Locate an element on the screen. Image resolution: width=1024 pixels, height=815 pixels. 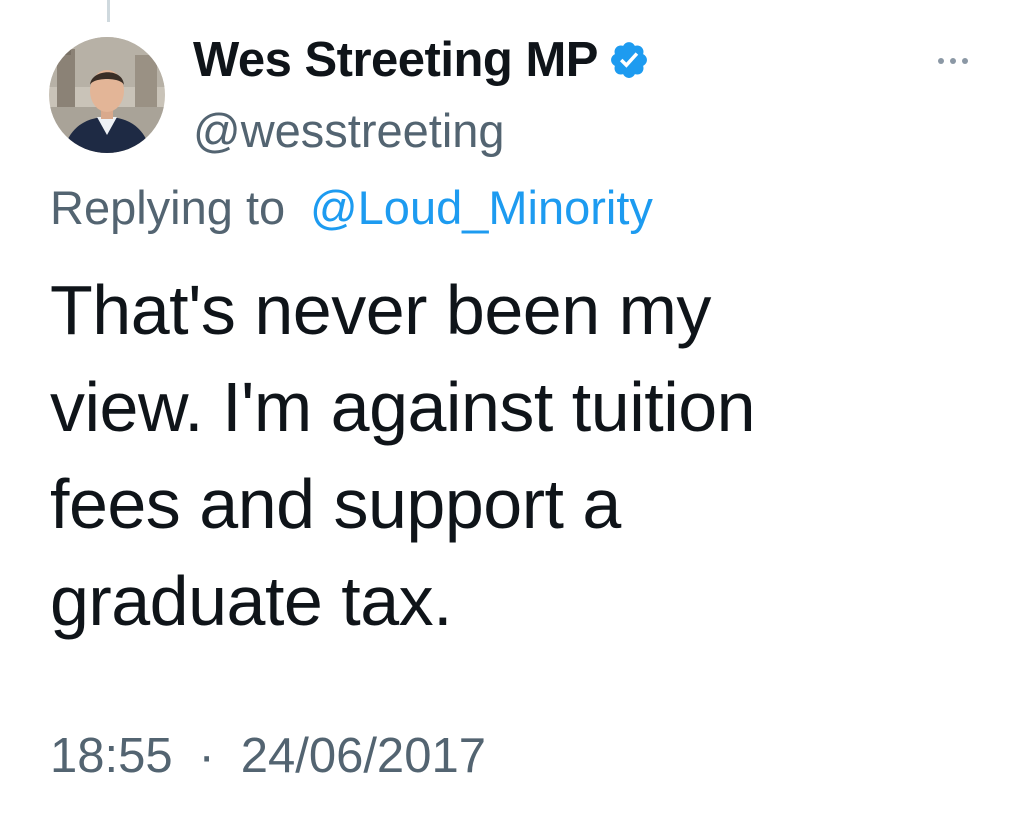
verified-badge-icon is located at coordinates (629, 60).